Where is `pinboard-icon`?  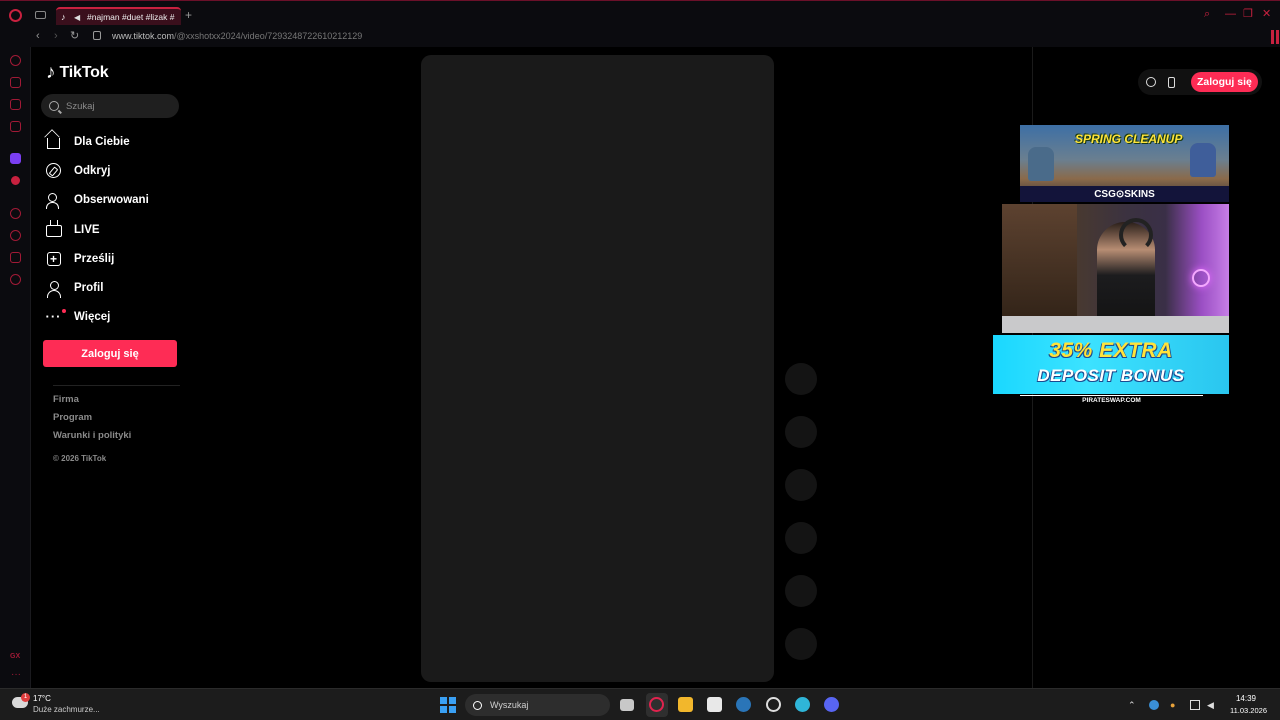 pinboard-icon is located at coordinates (1272, 37).